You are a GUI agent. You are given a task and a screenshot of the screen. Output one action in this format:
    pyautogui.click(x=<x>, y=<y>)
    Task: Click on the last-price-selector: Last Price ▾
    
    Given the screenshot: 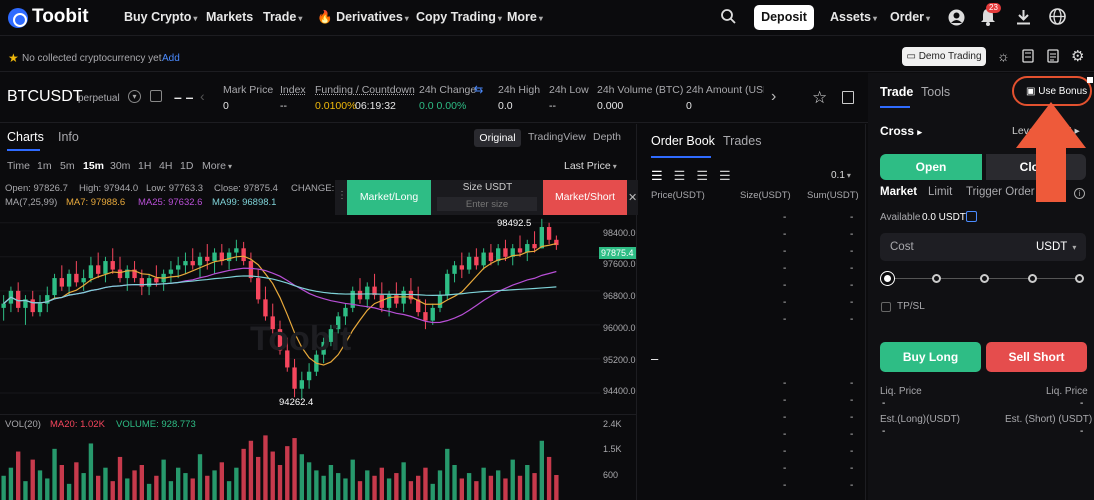 What is the action you would take?
    pyautogui.click(x=590, y=166)
    